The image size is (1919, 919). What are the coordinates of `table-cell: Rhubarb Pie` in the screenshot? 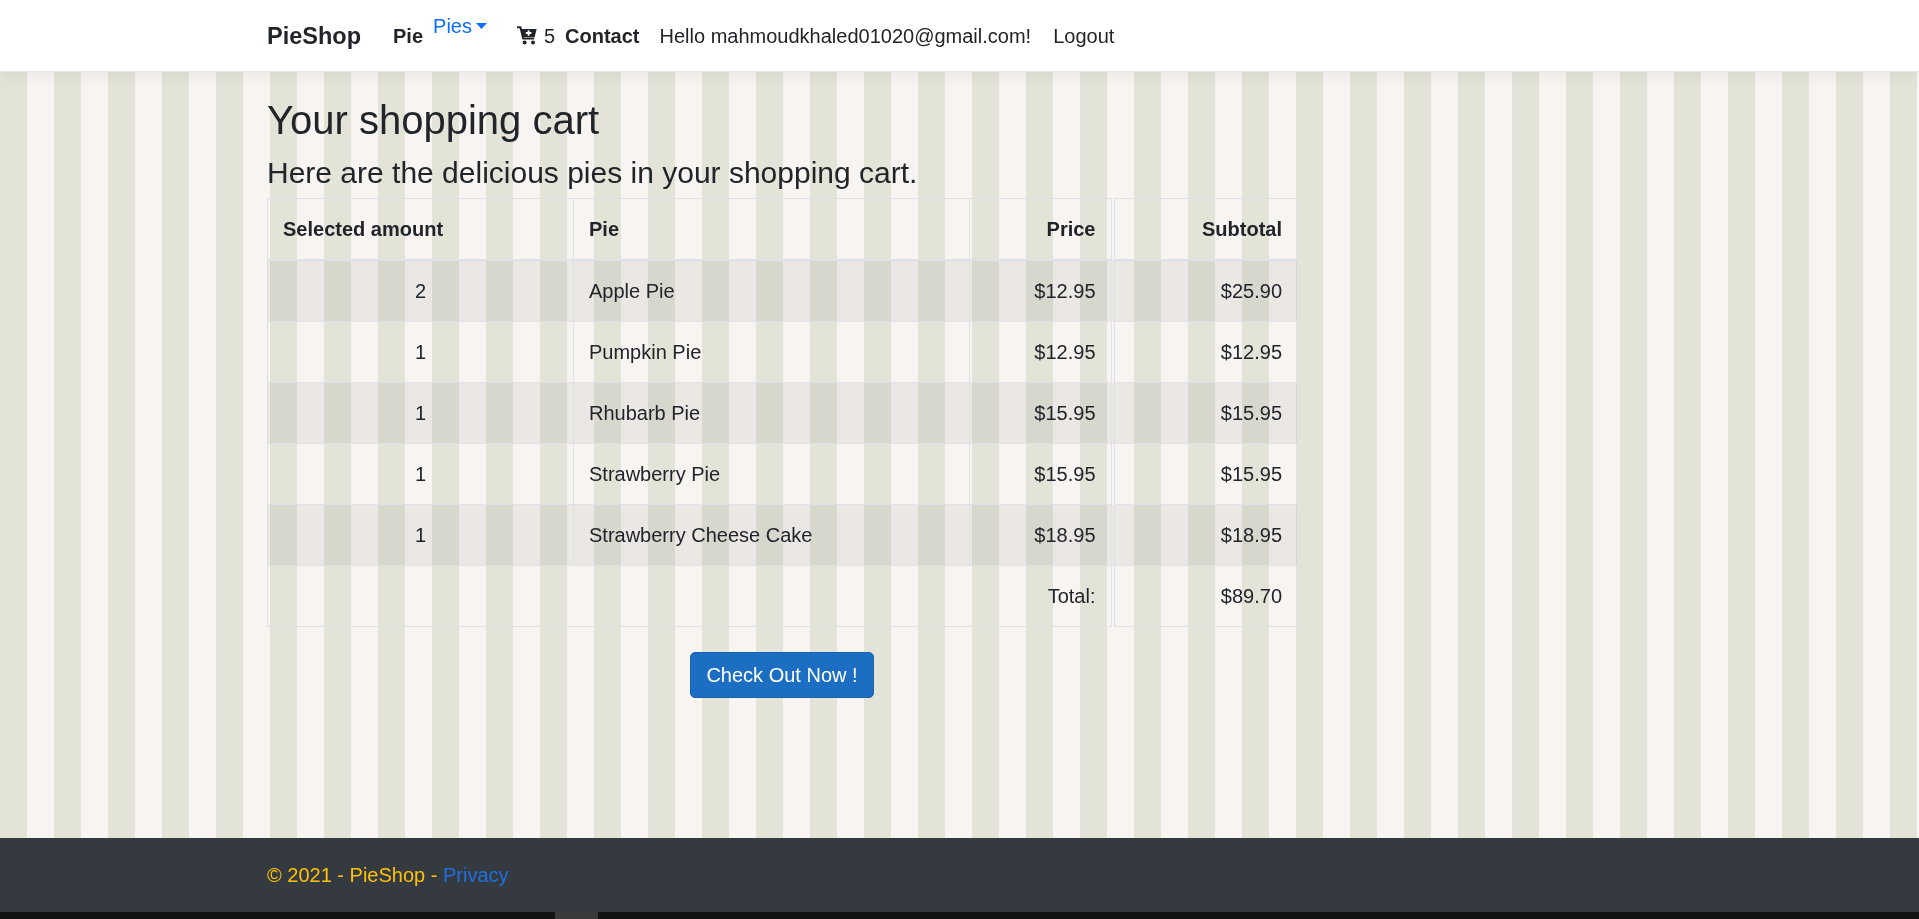 It's located at (771, 413).